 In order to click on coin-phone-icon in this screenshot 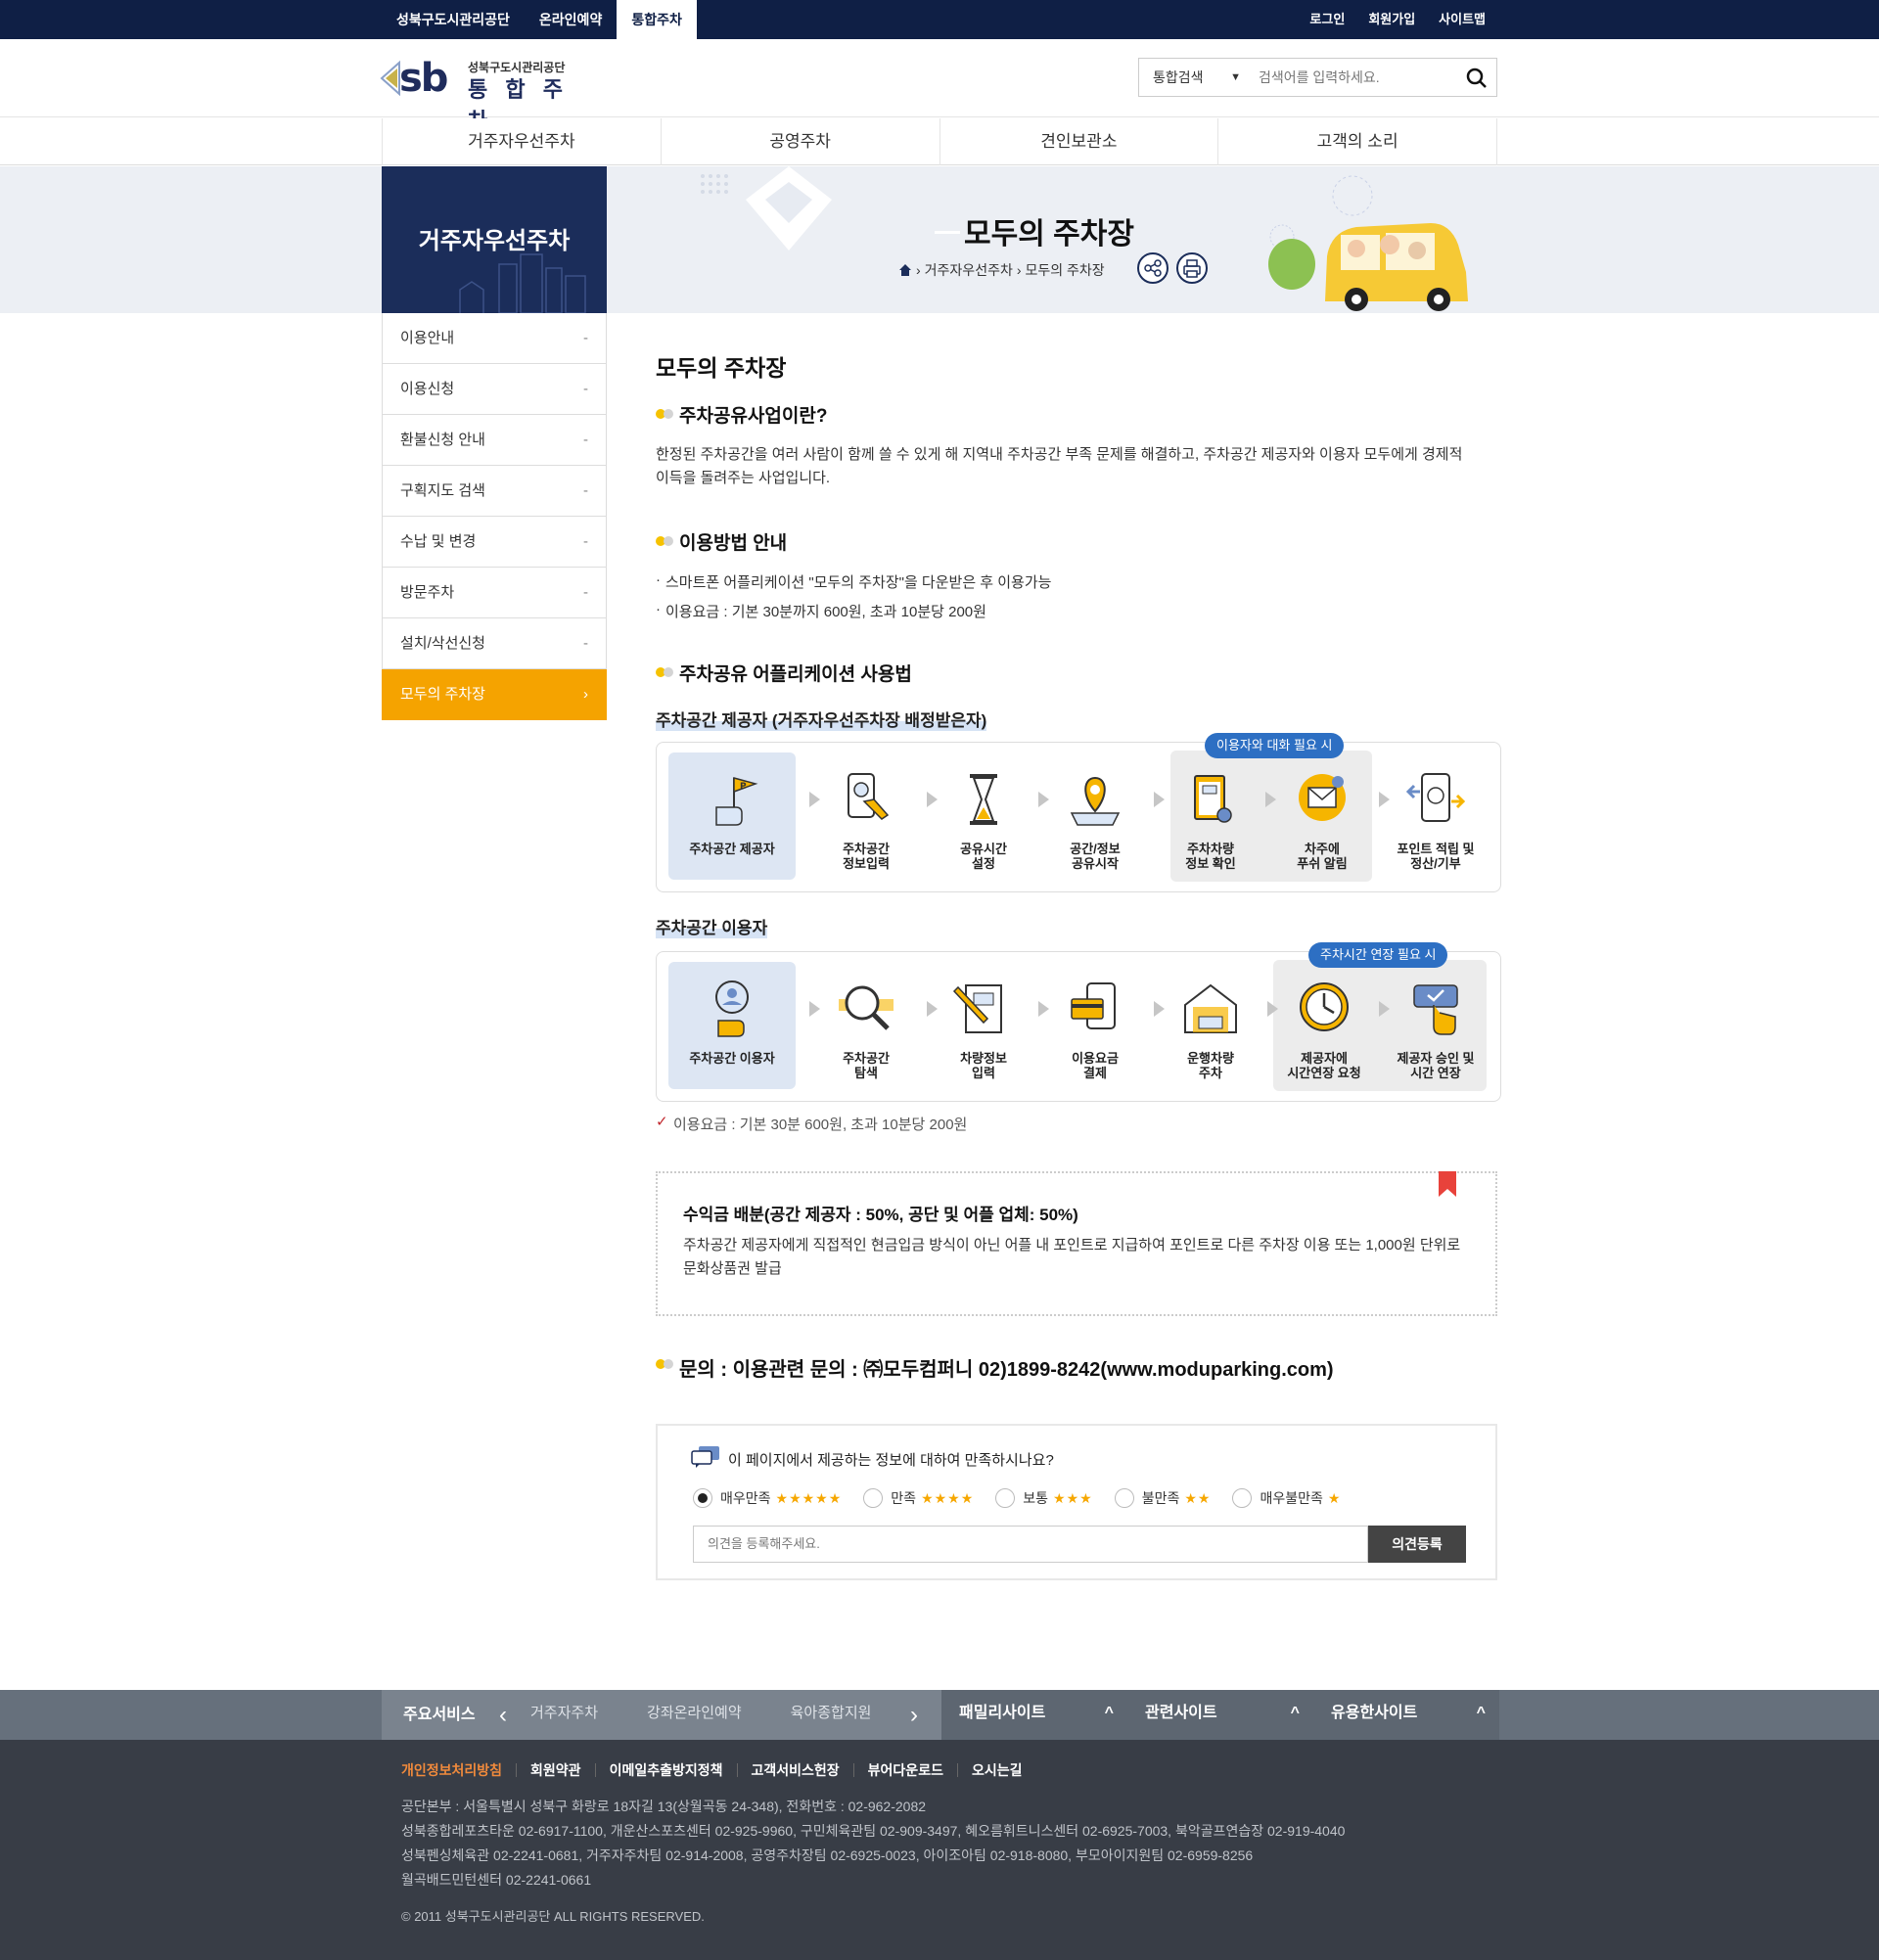, I will do `click(1435, 797)`.